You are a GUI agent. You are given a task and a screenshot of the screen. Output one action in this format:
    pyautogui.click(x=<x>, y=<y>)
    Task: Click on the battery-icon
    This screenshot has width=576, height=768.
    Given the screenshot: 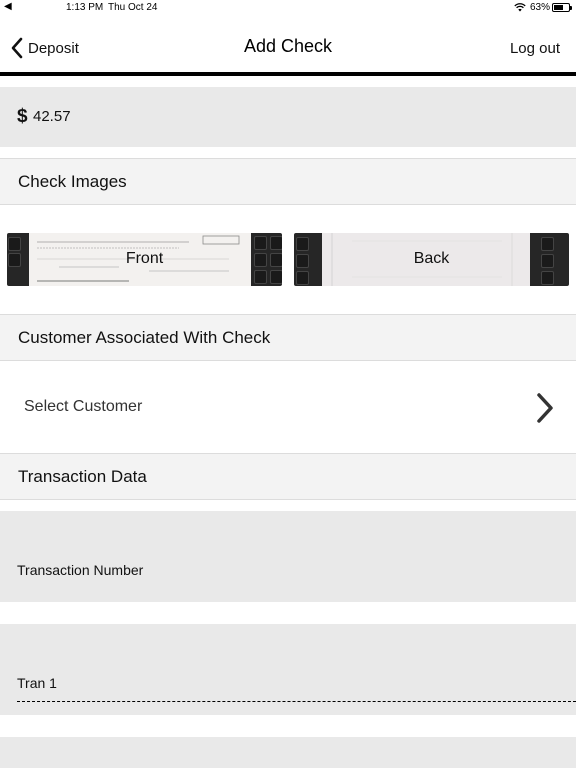 What is the action you would take?
    pyautogui.click(x=562, y=7)
    